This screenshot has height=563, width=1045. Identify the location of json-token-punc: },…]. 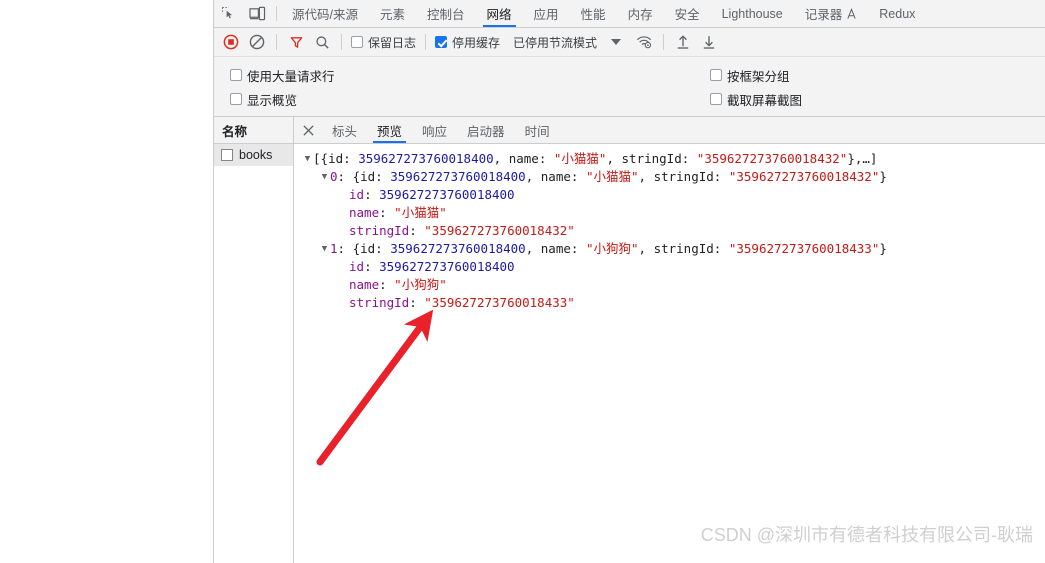
(862, 158).